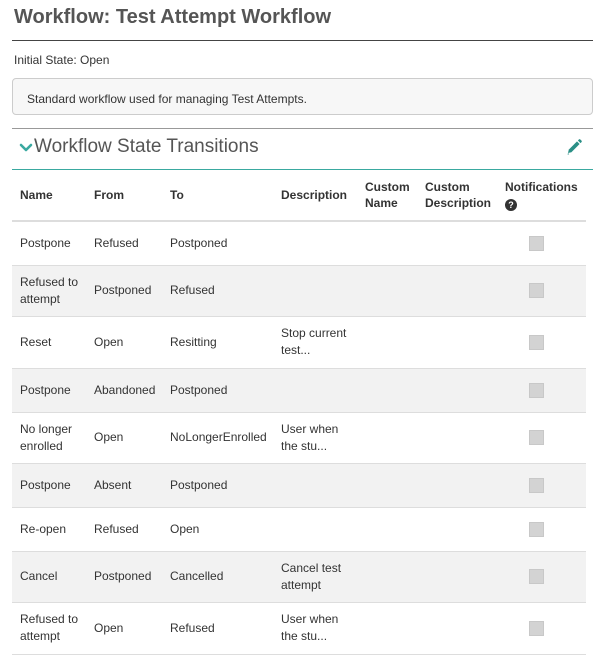 The height and width of the screenshot is (655, 600). I want to click on cell-name: Cancel, so click(49, 577).